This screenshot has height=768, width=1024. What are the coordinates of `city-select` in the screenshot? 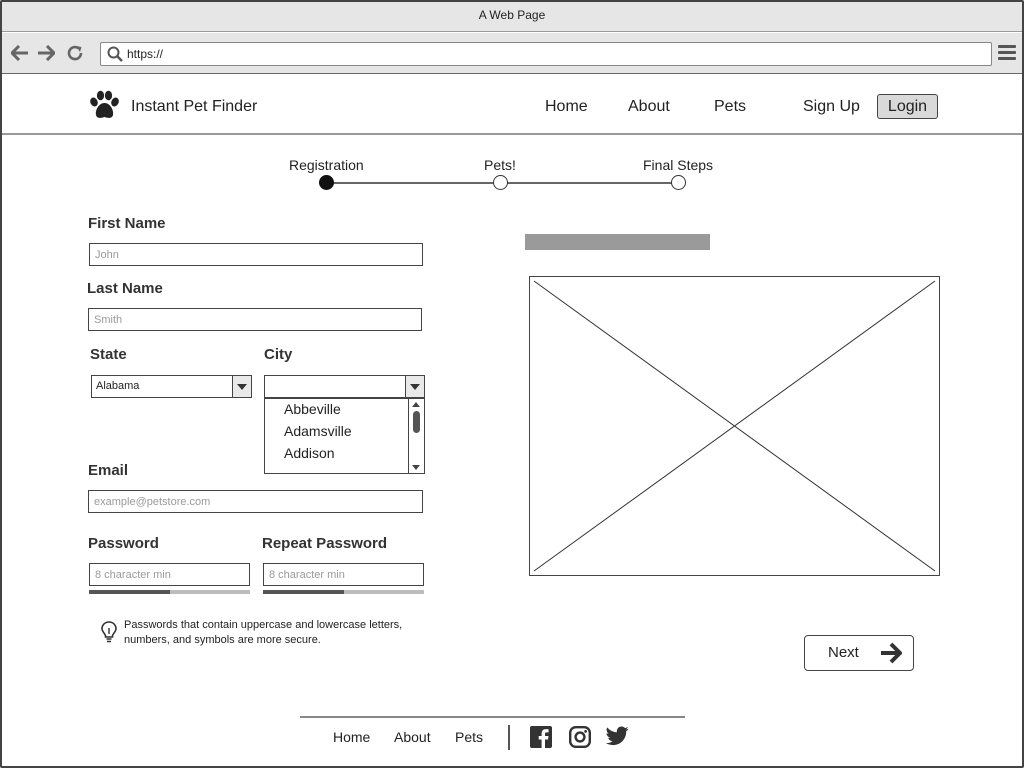 It's located at (344, 386).